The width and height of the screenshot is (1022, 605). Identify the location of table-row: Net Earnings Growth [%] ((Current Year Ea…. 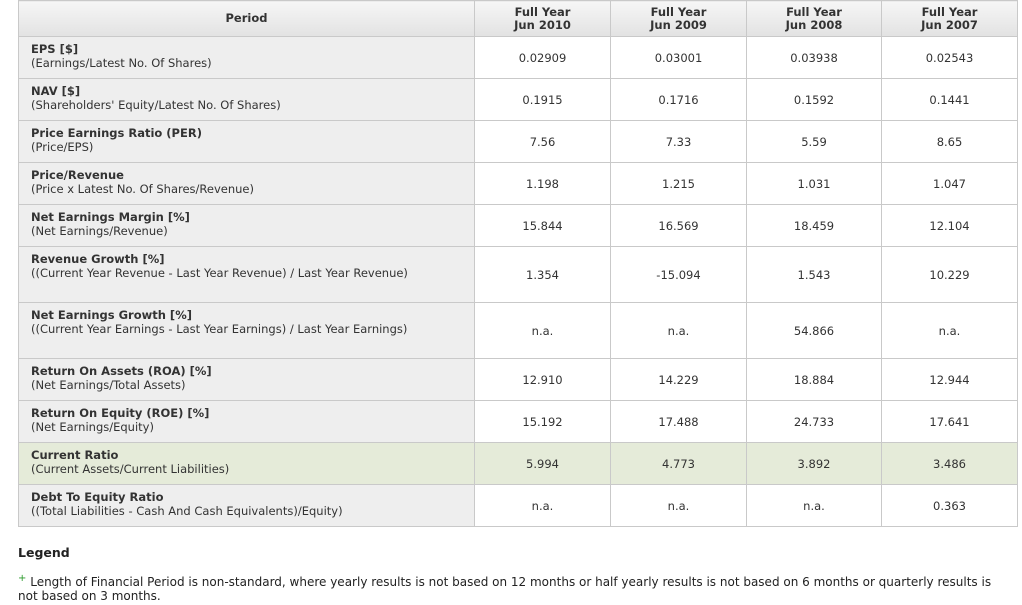
(518, 330).